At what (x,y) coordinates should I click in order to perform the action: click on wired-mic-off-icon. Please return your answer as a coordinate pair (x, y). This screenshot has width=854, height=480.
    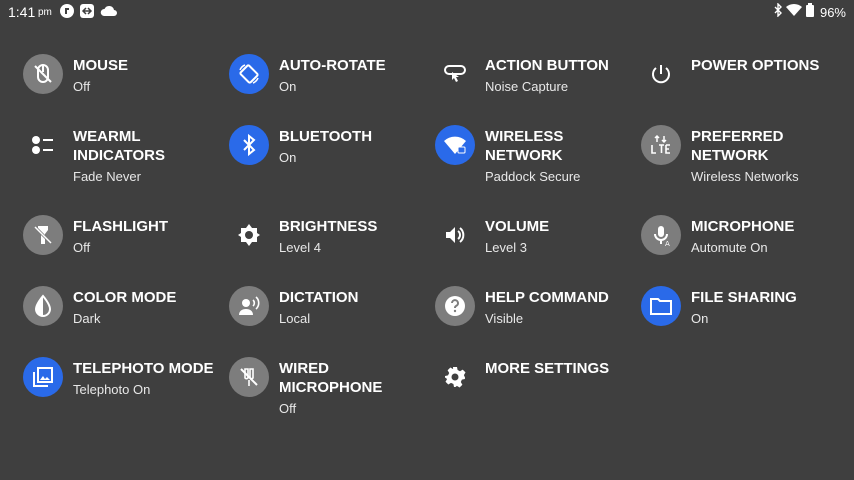
    Looking at the image, I should click on (249, 377).